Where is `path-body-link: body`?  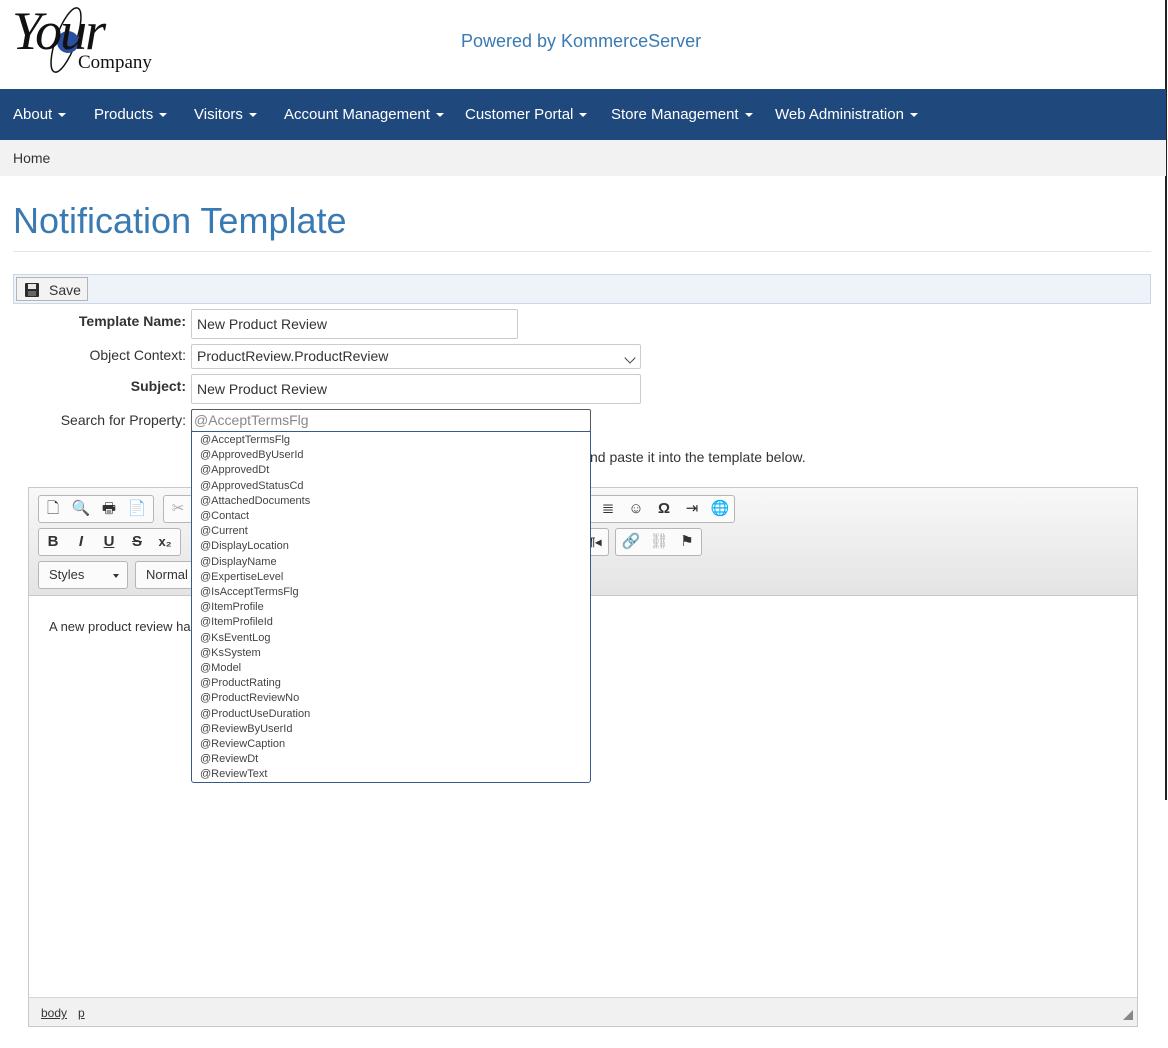 path-body-link: body is located at coordinates (54, 1013).